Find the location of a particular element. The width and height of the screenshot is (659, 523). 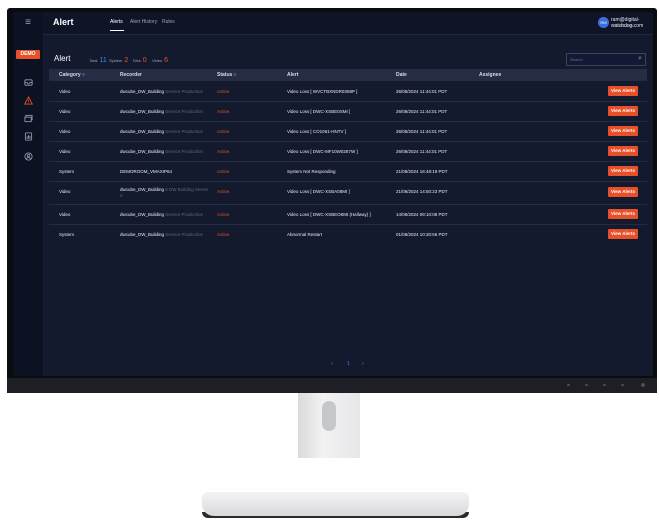

alert-icon is located at coordinates (28, 101).